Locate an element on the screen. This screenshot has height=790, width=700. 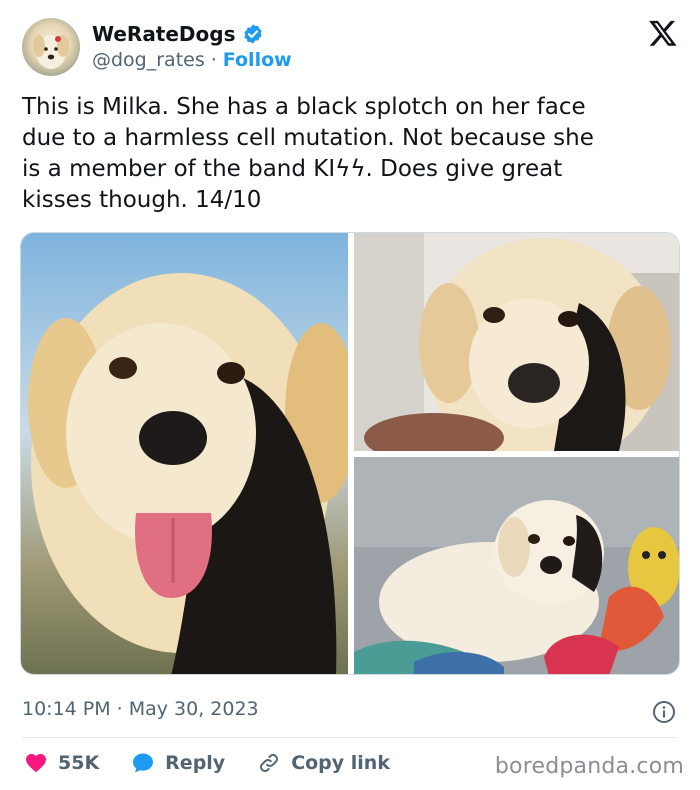
account-handle: @dog_rates is located at coordinates (148, 60).